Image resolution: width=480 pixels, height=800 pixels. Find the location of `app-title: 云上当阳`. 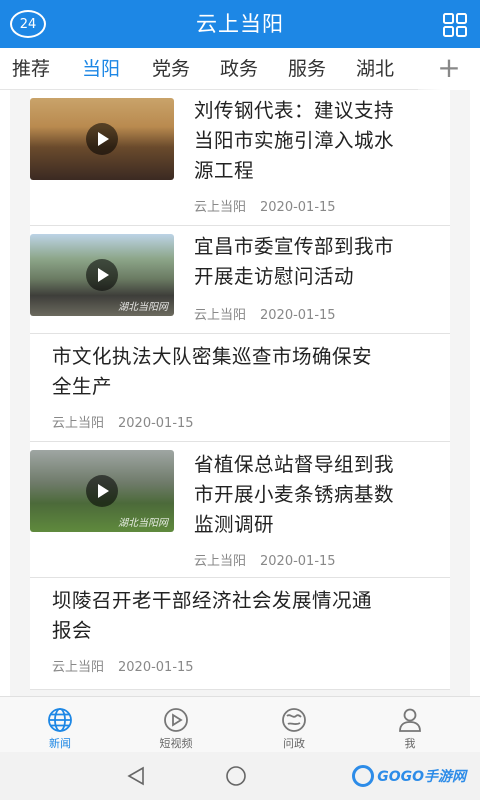

app-title: 云上当阳 is located at coordinates (240, 24).